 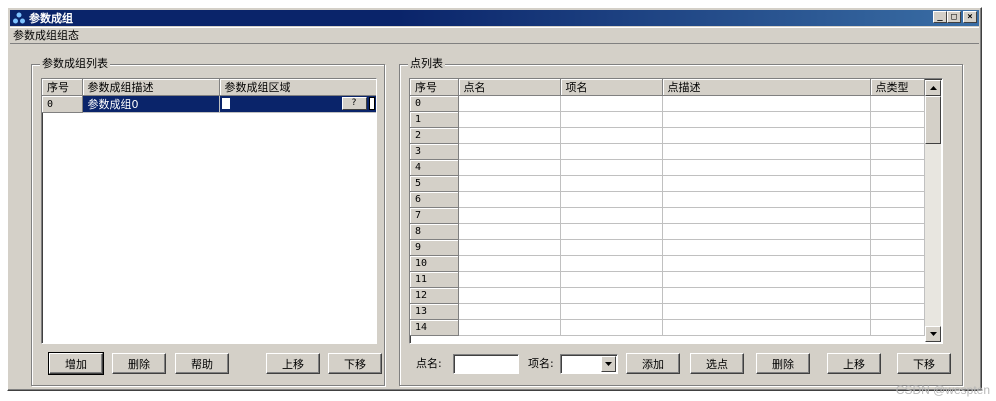 What do you see at coordinates (653, 363) in the screenshot?
I see `add-point-button: 添加` at bounding box center [653, 363].